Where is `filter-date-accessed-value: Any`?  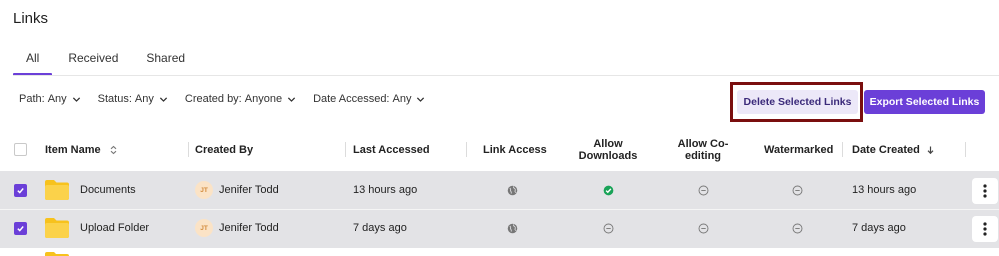 filter-date-accessed-value: Any is located at coordinates (402, 99).